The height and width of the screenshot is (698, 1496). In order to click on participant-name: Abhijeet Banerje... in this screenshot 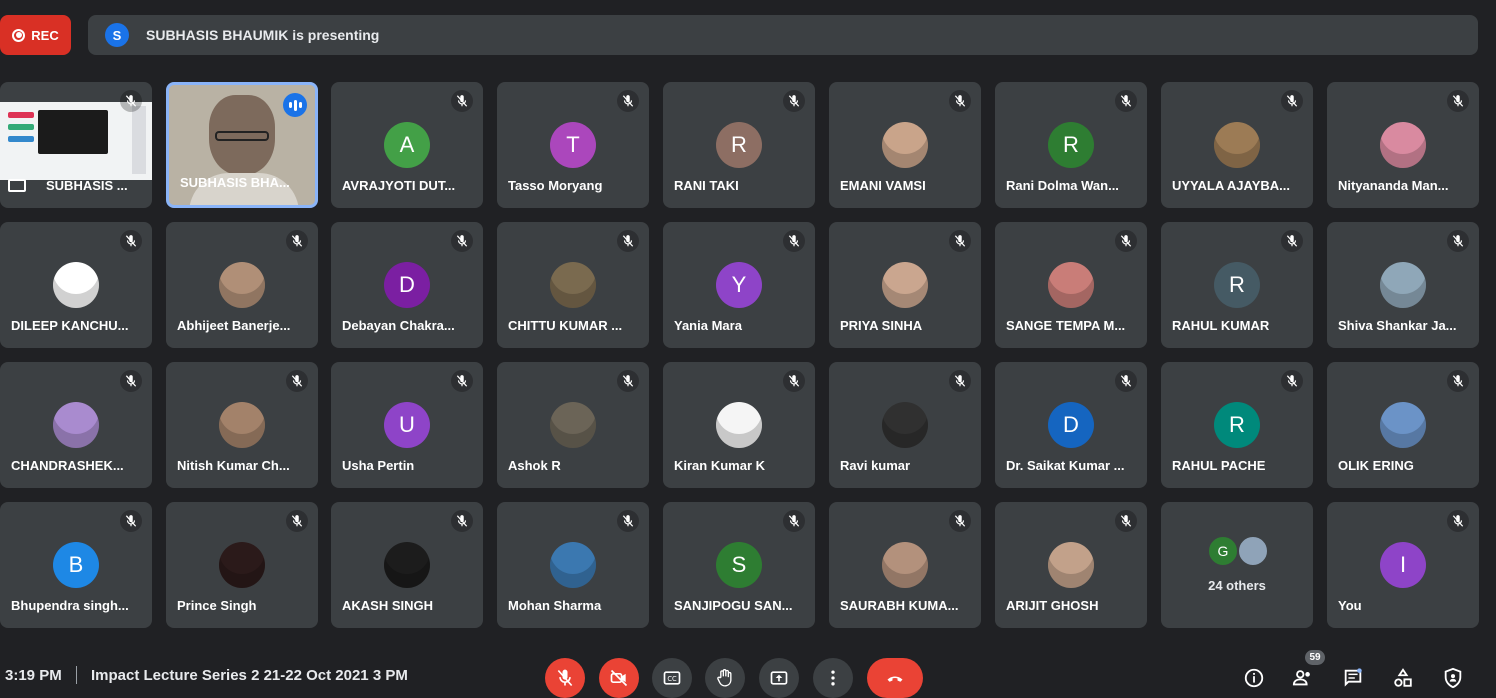, I will do `click(234, 325)`.